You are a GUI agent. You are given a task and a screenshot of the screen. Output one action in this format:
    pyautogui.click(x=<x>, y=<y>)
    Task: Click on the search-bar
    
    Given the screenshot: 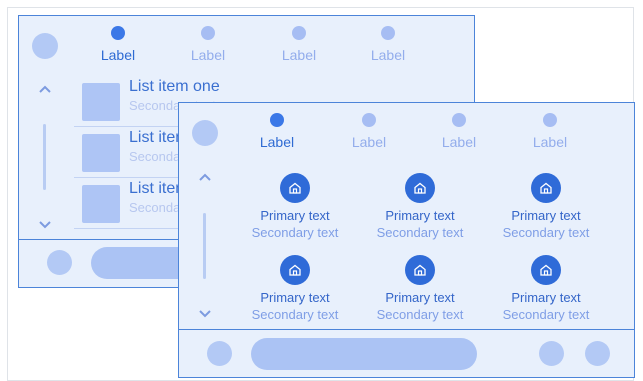 What is the action you would take?
    pyautogui.click(x=364, y=354)
    